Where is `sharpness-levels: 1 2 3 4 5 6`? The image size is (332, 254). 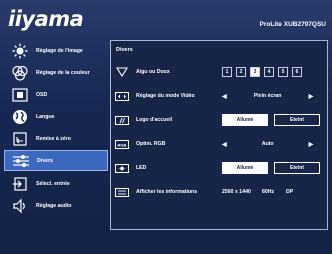 sharpness-levels: 1 2 3 4 5 6 is located at coordinates (264, 72).